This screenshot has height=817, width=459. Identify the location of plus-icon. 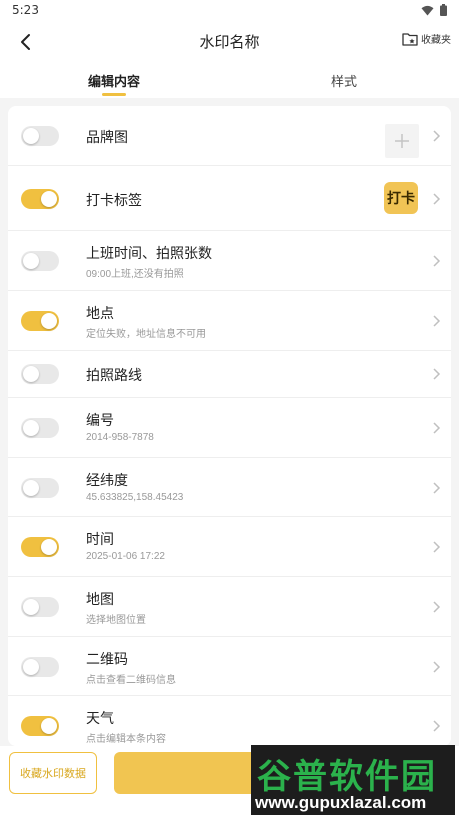
(402, 141).